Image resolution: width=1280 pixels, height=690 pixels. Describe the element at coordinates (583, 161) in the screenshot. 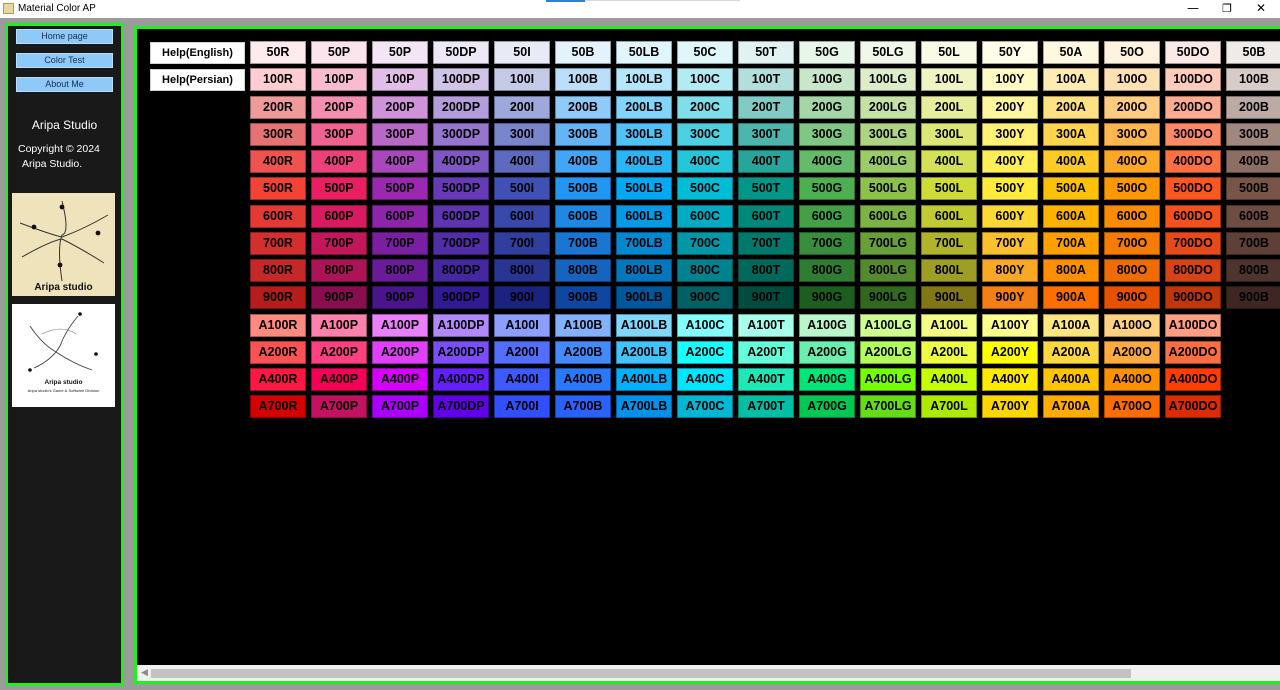

I see `swatch-400B-col5: 400B` at that location.